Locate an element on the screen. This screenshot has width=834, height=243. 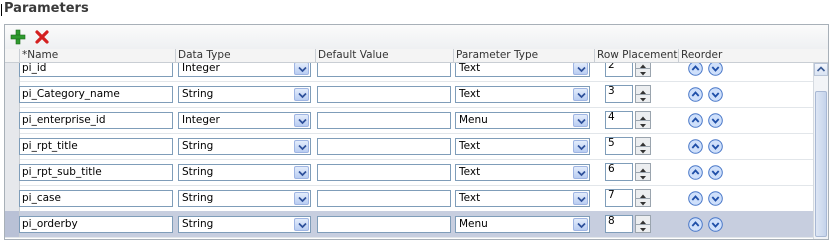
table-row: pi_rpt_sub_title String Text 6 is located at coordinates (410, 172).